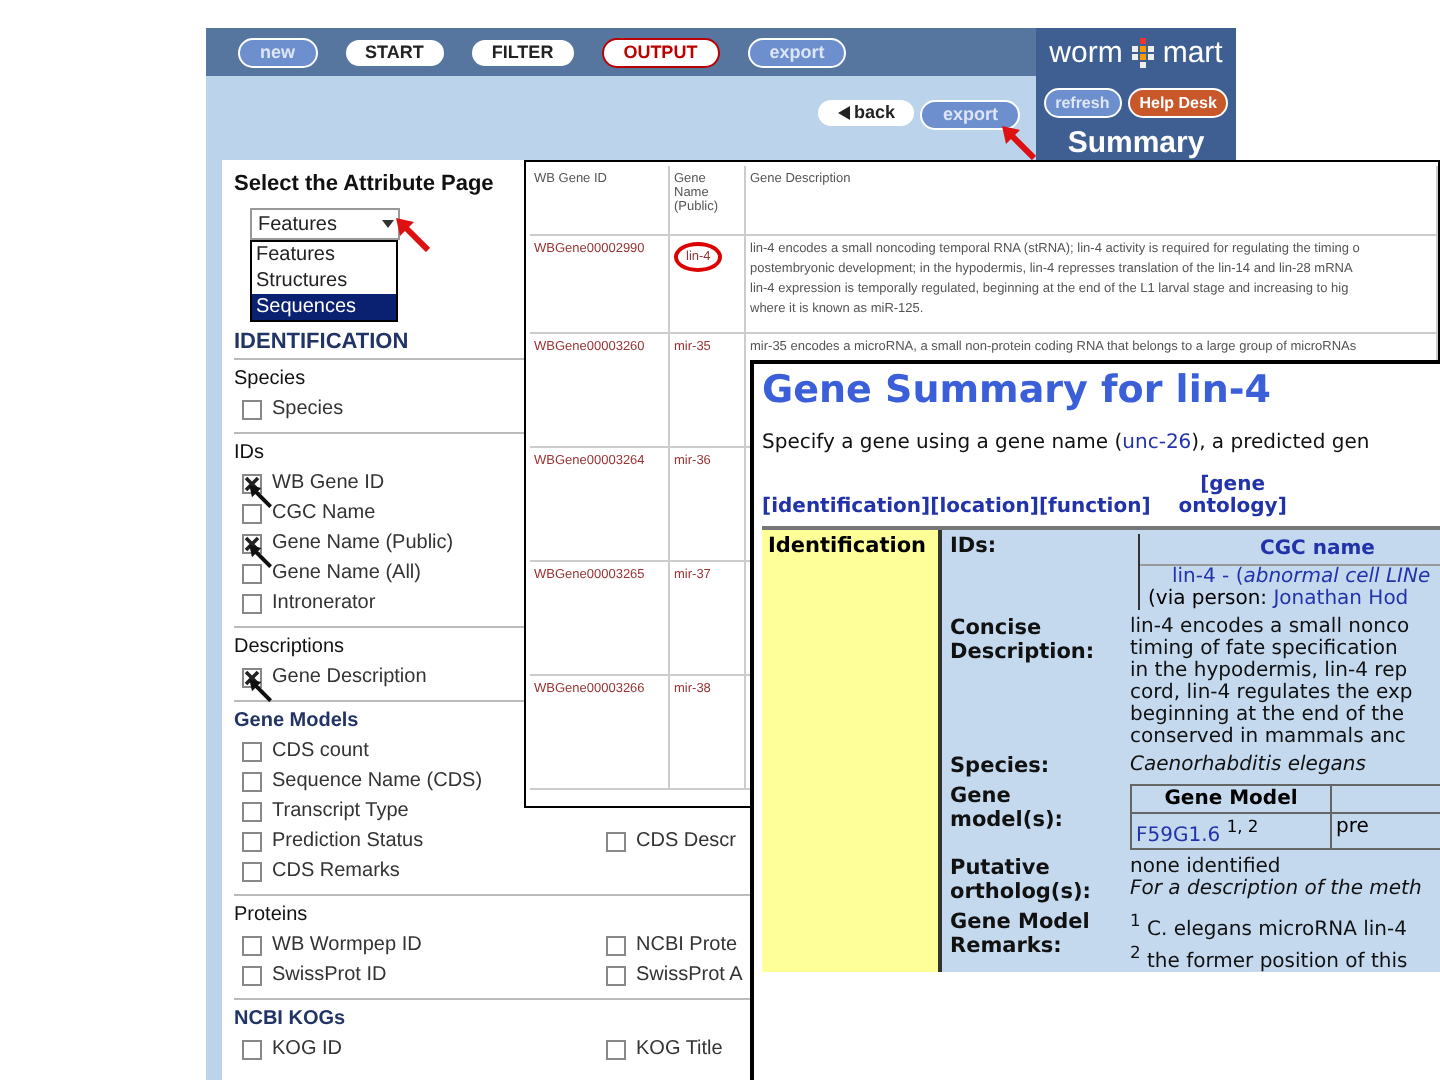 This screenshot has height=1080, width=1440. What do you see at coordinates (1352, 828) in the screenshot?
I see `table-cell-text: pre` at bounding box center [1352, 828].